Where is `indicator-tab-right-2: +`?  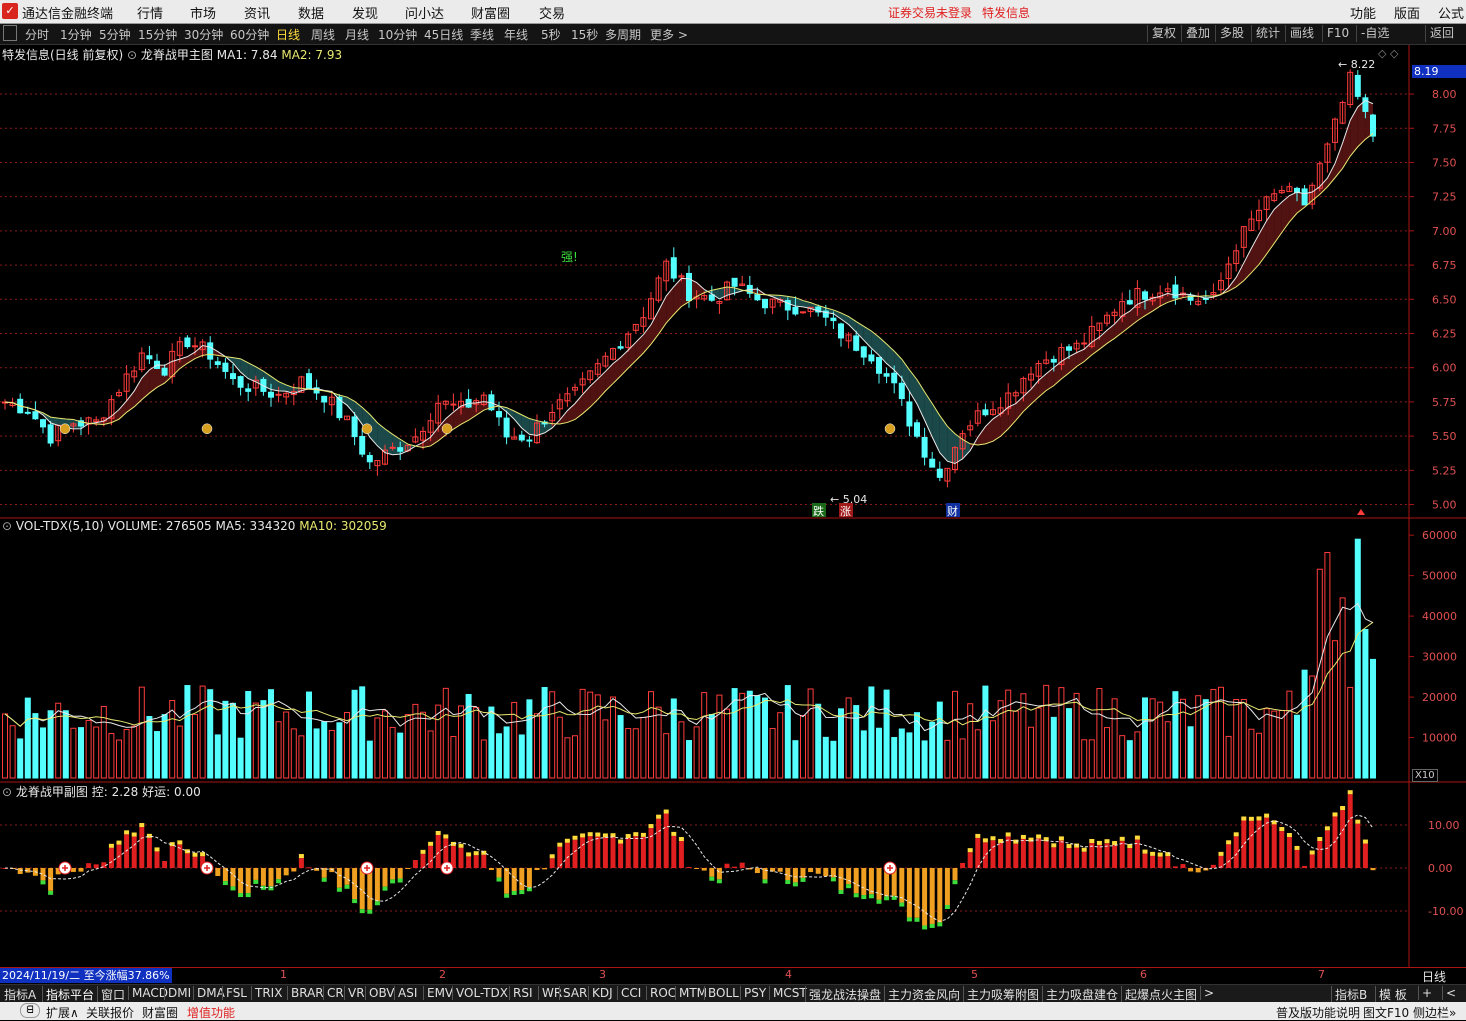
indicator-tab-right-2: + is located at coordinates (1425, 993).